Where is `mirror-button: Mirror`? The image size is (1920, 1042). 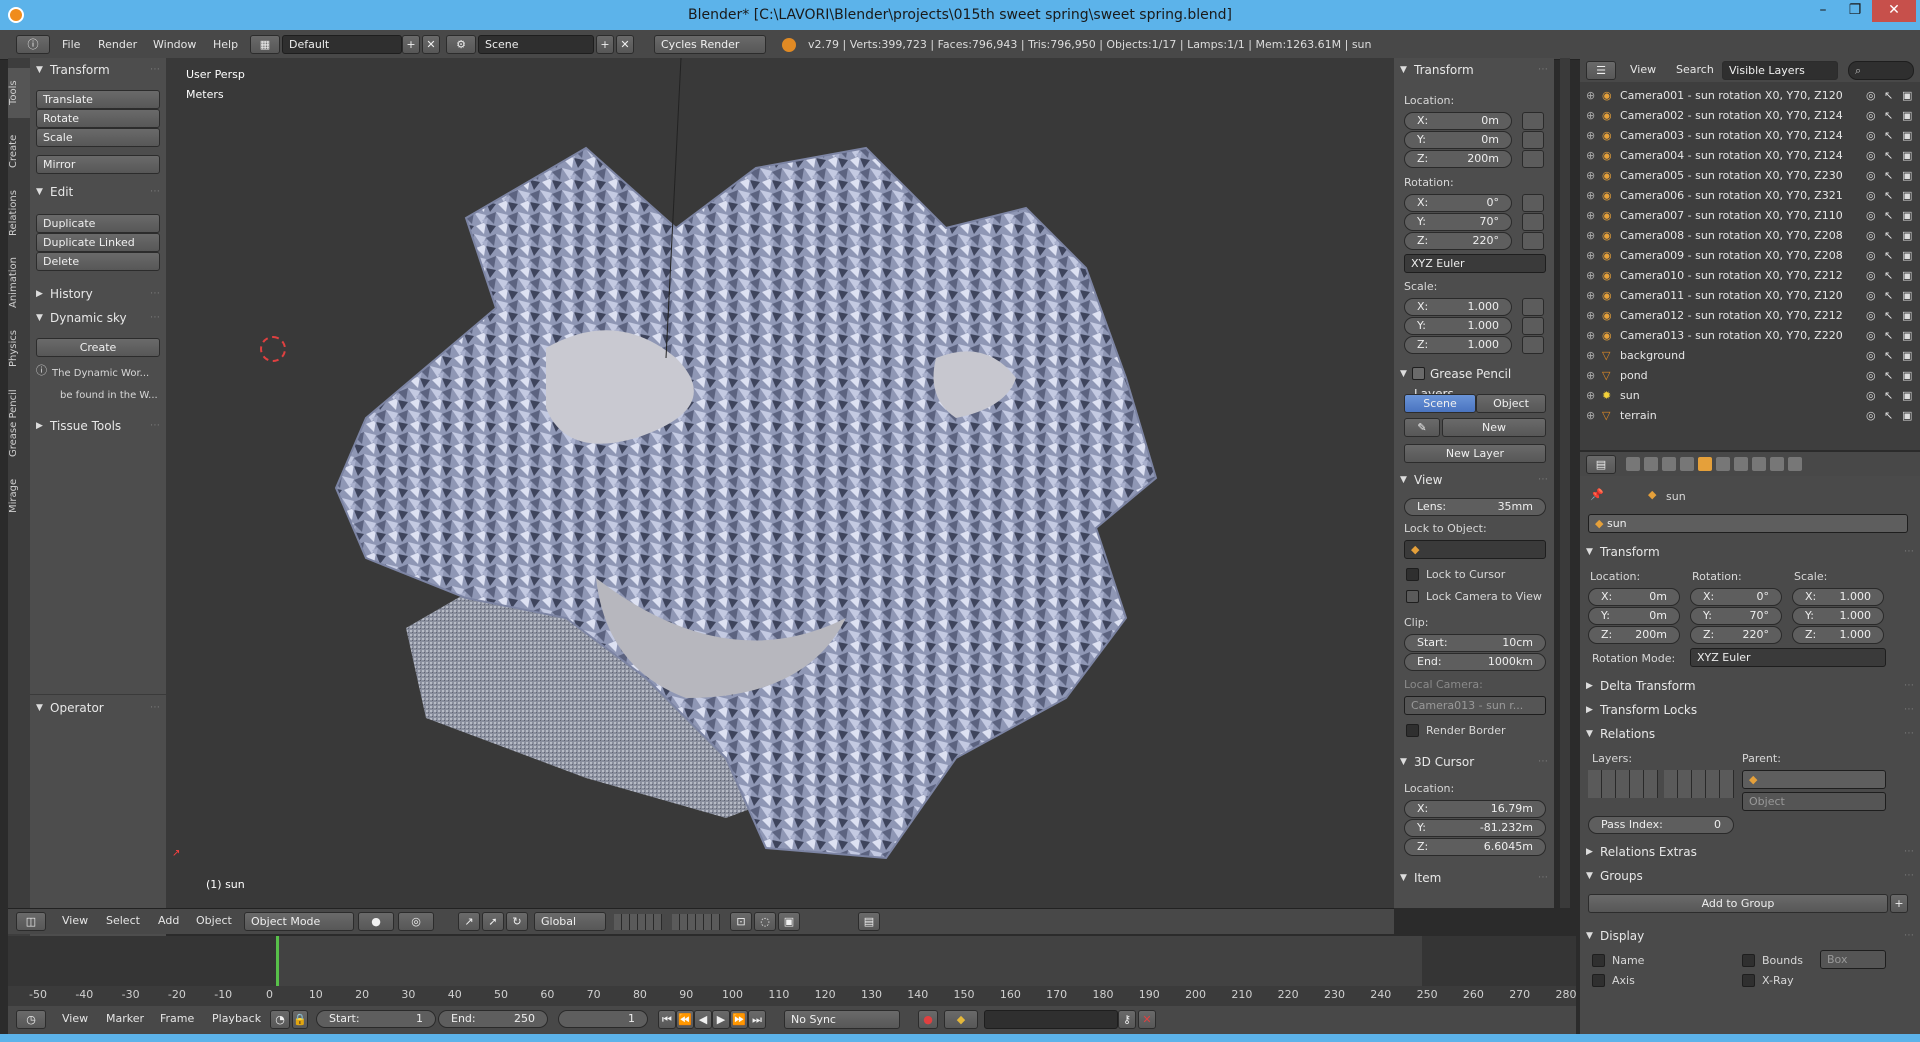 mirror-button: Mirror is located at coordinates (98, 164).